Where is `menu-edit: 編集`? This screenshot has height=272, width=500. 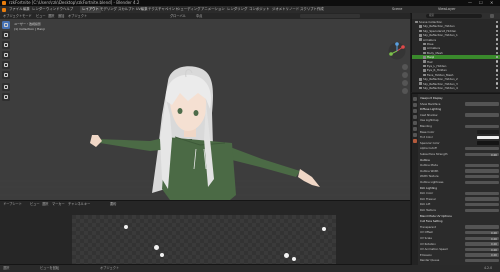 menu-edit: 編集 is located at coordinates (26, 9).